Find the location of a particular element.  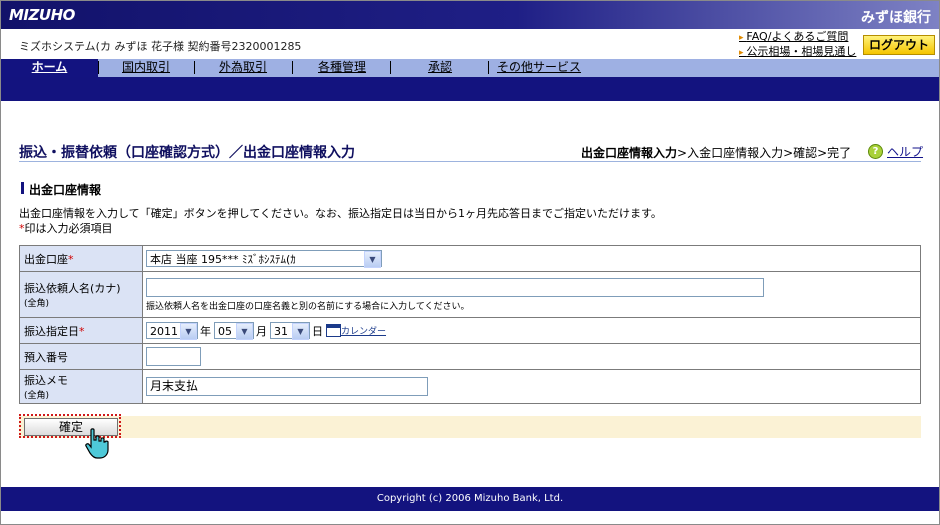

section-title: 出金口座情報 is located at coordinates (65, 190).